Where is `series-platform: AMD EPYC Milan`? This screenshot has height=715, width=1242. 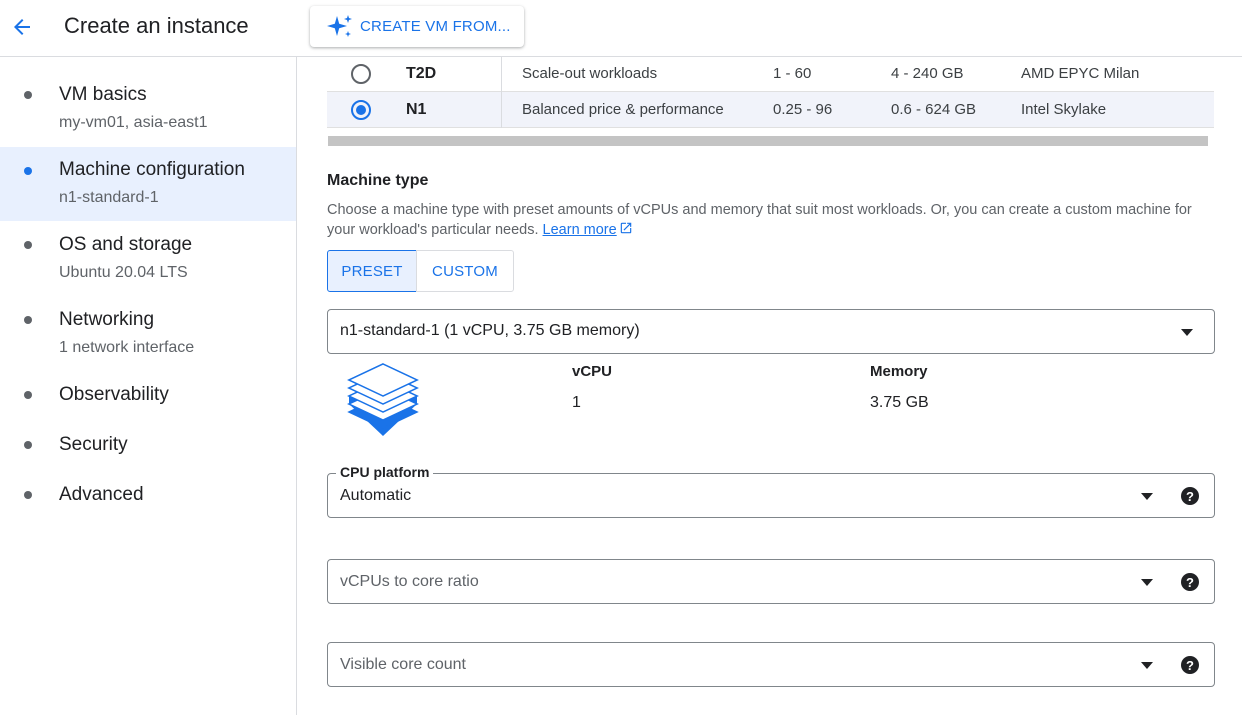
series-platform: AMD EPYC Milan is located at coordinates (1080, 73).